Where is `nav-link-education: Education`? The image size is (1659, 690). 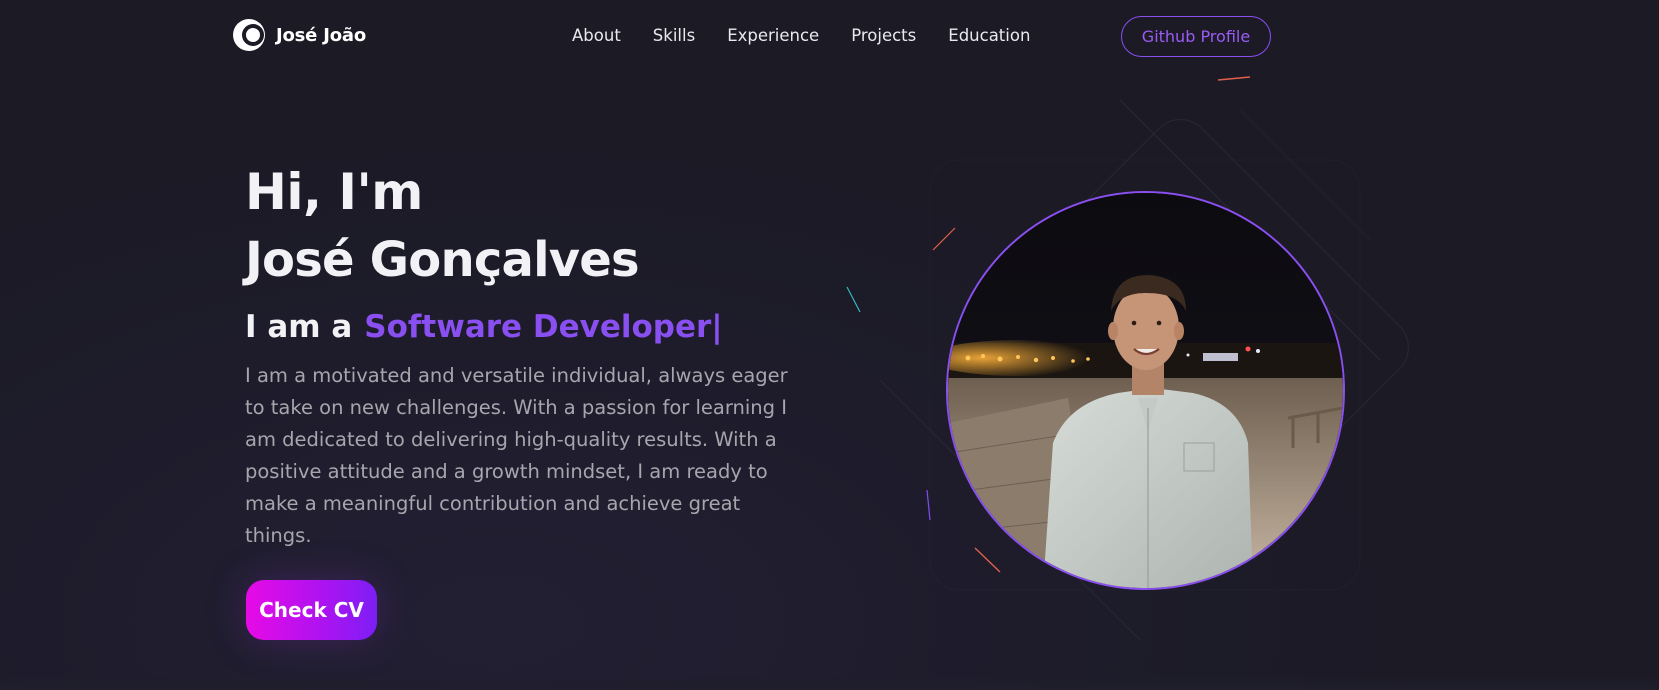 nav-link-education: Education is located at coordinates (989, 35).